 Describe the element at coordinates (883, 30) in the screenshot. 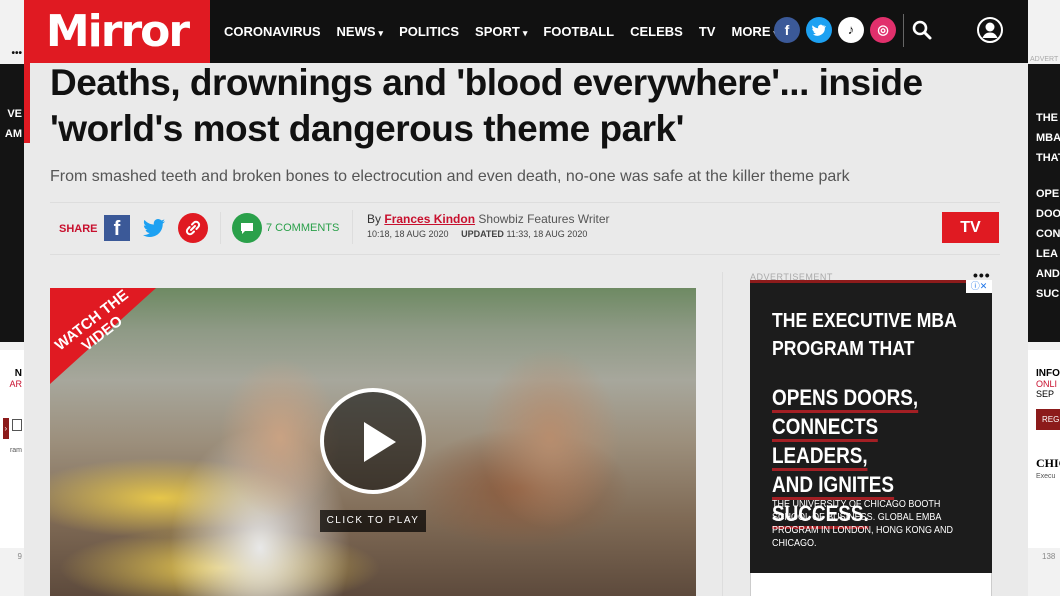

I see `instagram-icon: ◎` at that location.